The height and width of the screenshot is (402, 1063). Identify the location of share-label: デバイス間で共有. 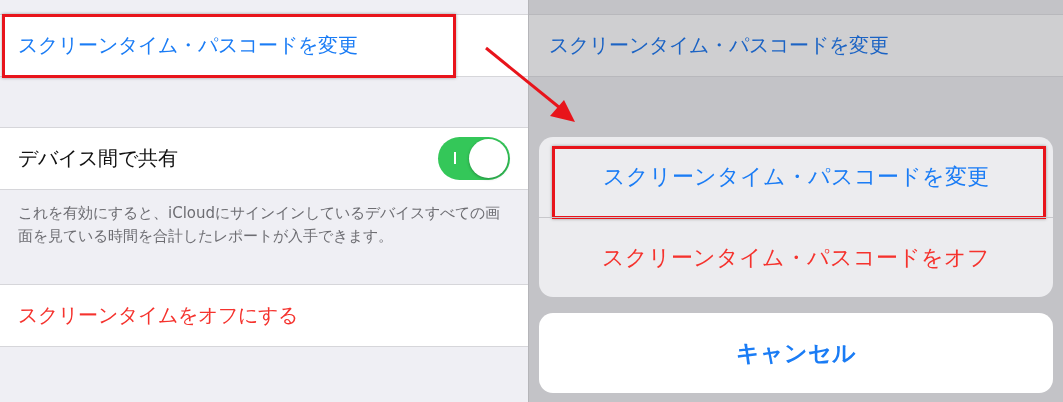
(98, 158).